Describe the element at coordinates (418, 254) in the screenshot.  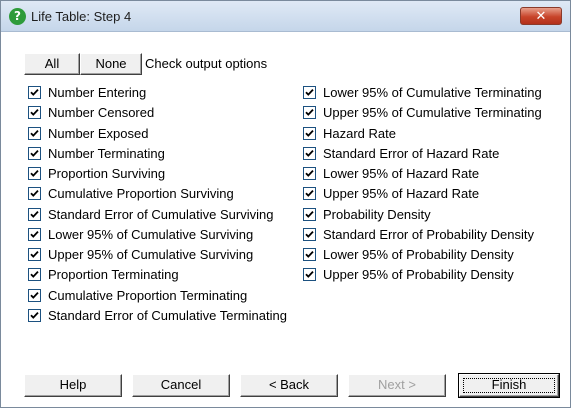
I see `checkbox-label: Lower 95% of Probability Density` at that location.